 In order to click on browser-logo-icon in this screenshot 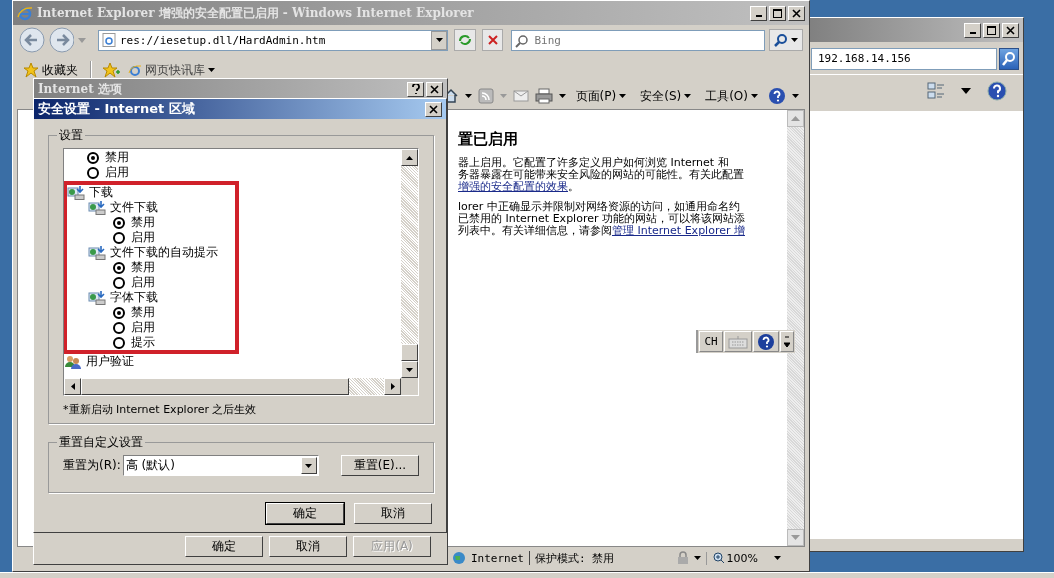, I will do `click(25, 13)`.